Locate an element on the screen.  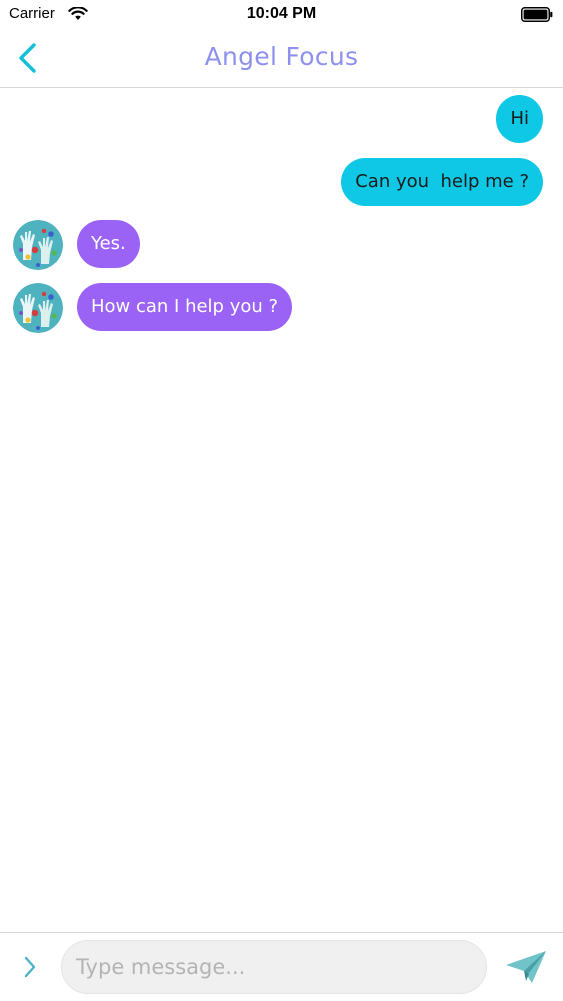
paper-plane-icon is located at coordinates (526, 967).